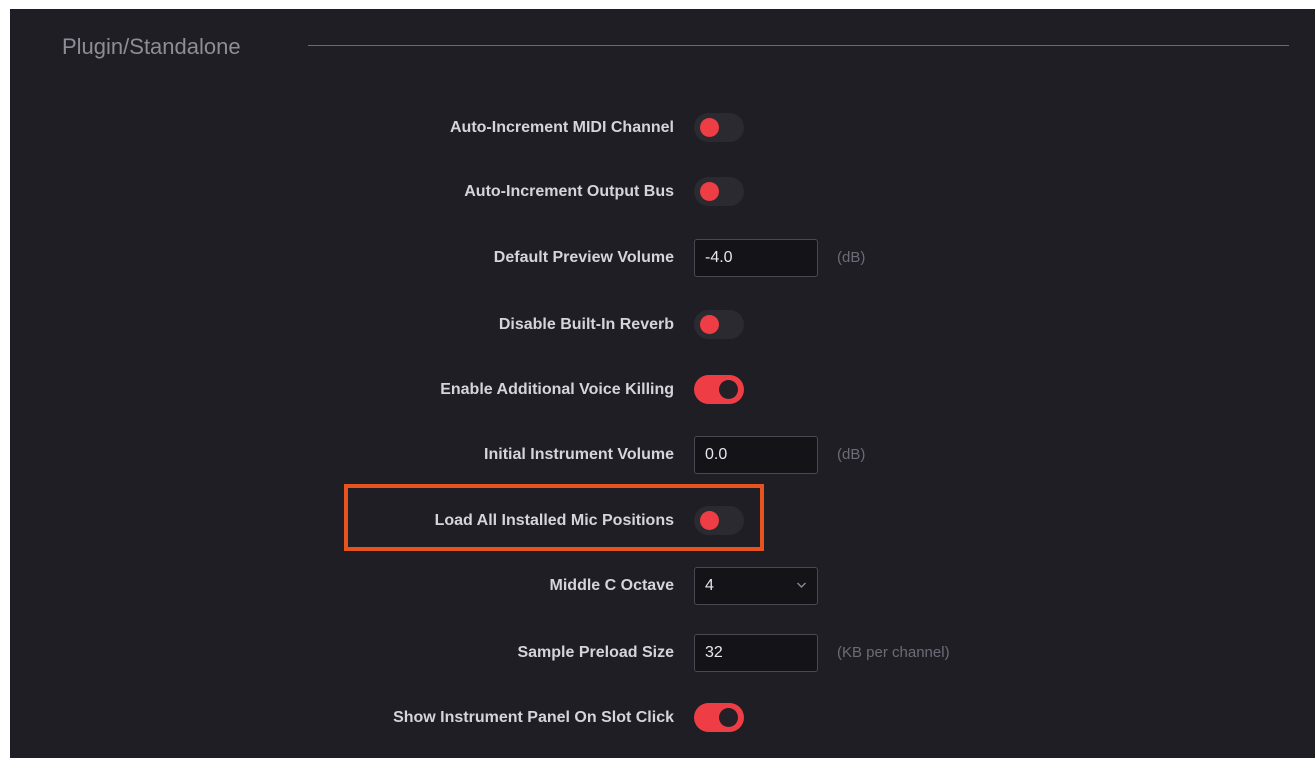 Image resolution: width=1315 pixels, height=758 pixels. Describe the element at coordinates (893, 652) in the screenshot. I see `unit-label: (KB per channel)` at that location.